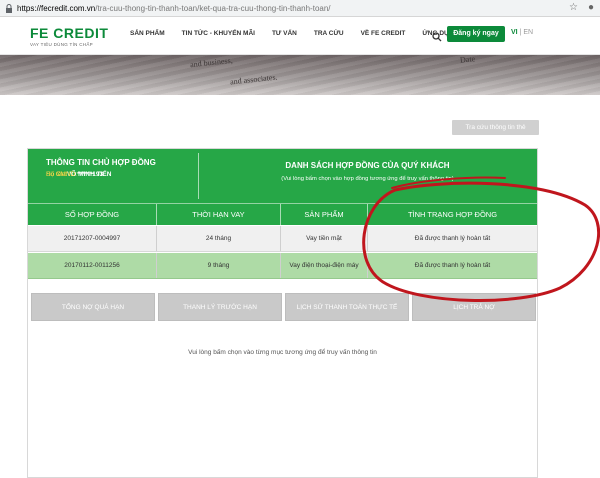 The height and width of the screenshot is (478, 600). Describe the element at coordinates (476, 34) in the screenshot. I see `register-button: Đăng ký ngay` at that location.